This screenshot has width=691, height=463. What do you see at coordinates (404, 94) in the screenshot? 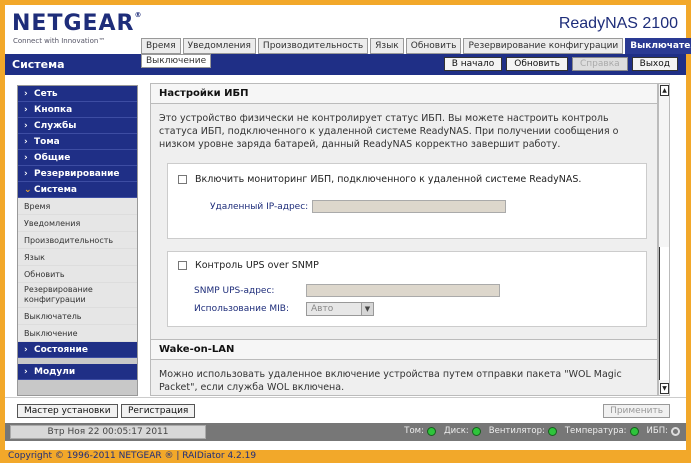
I see `ups-section-title: Настройки ИБП` at bounding box center [404, 94].